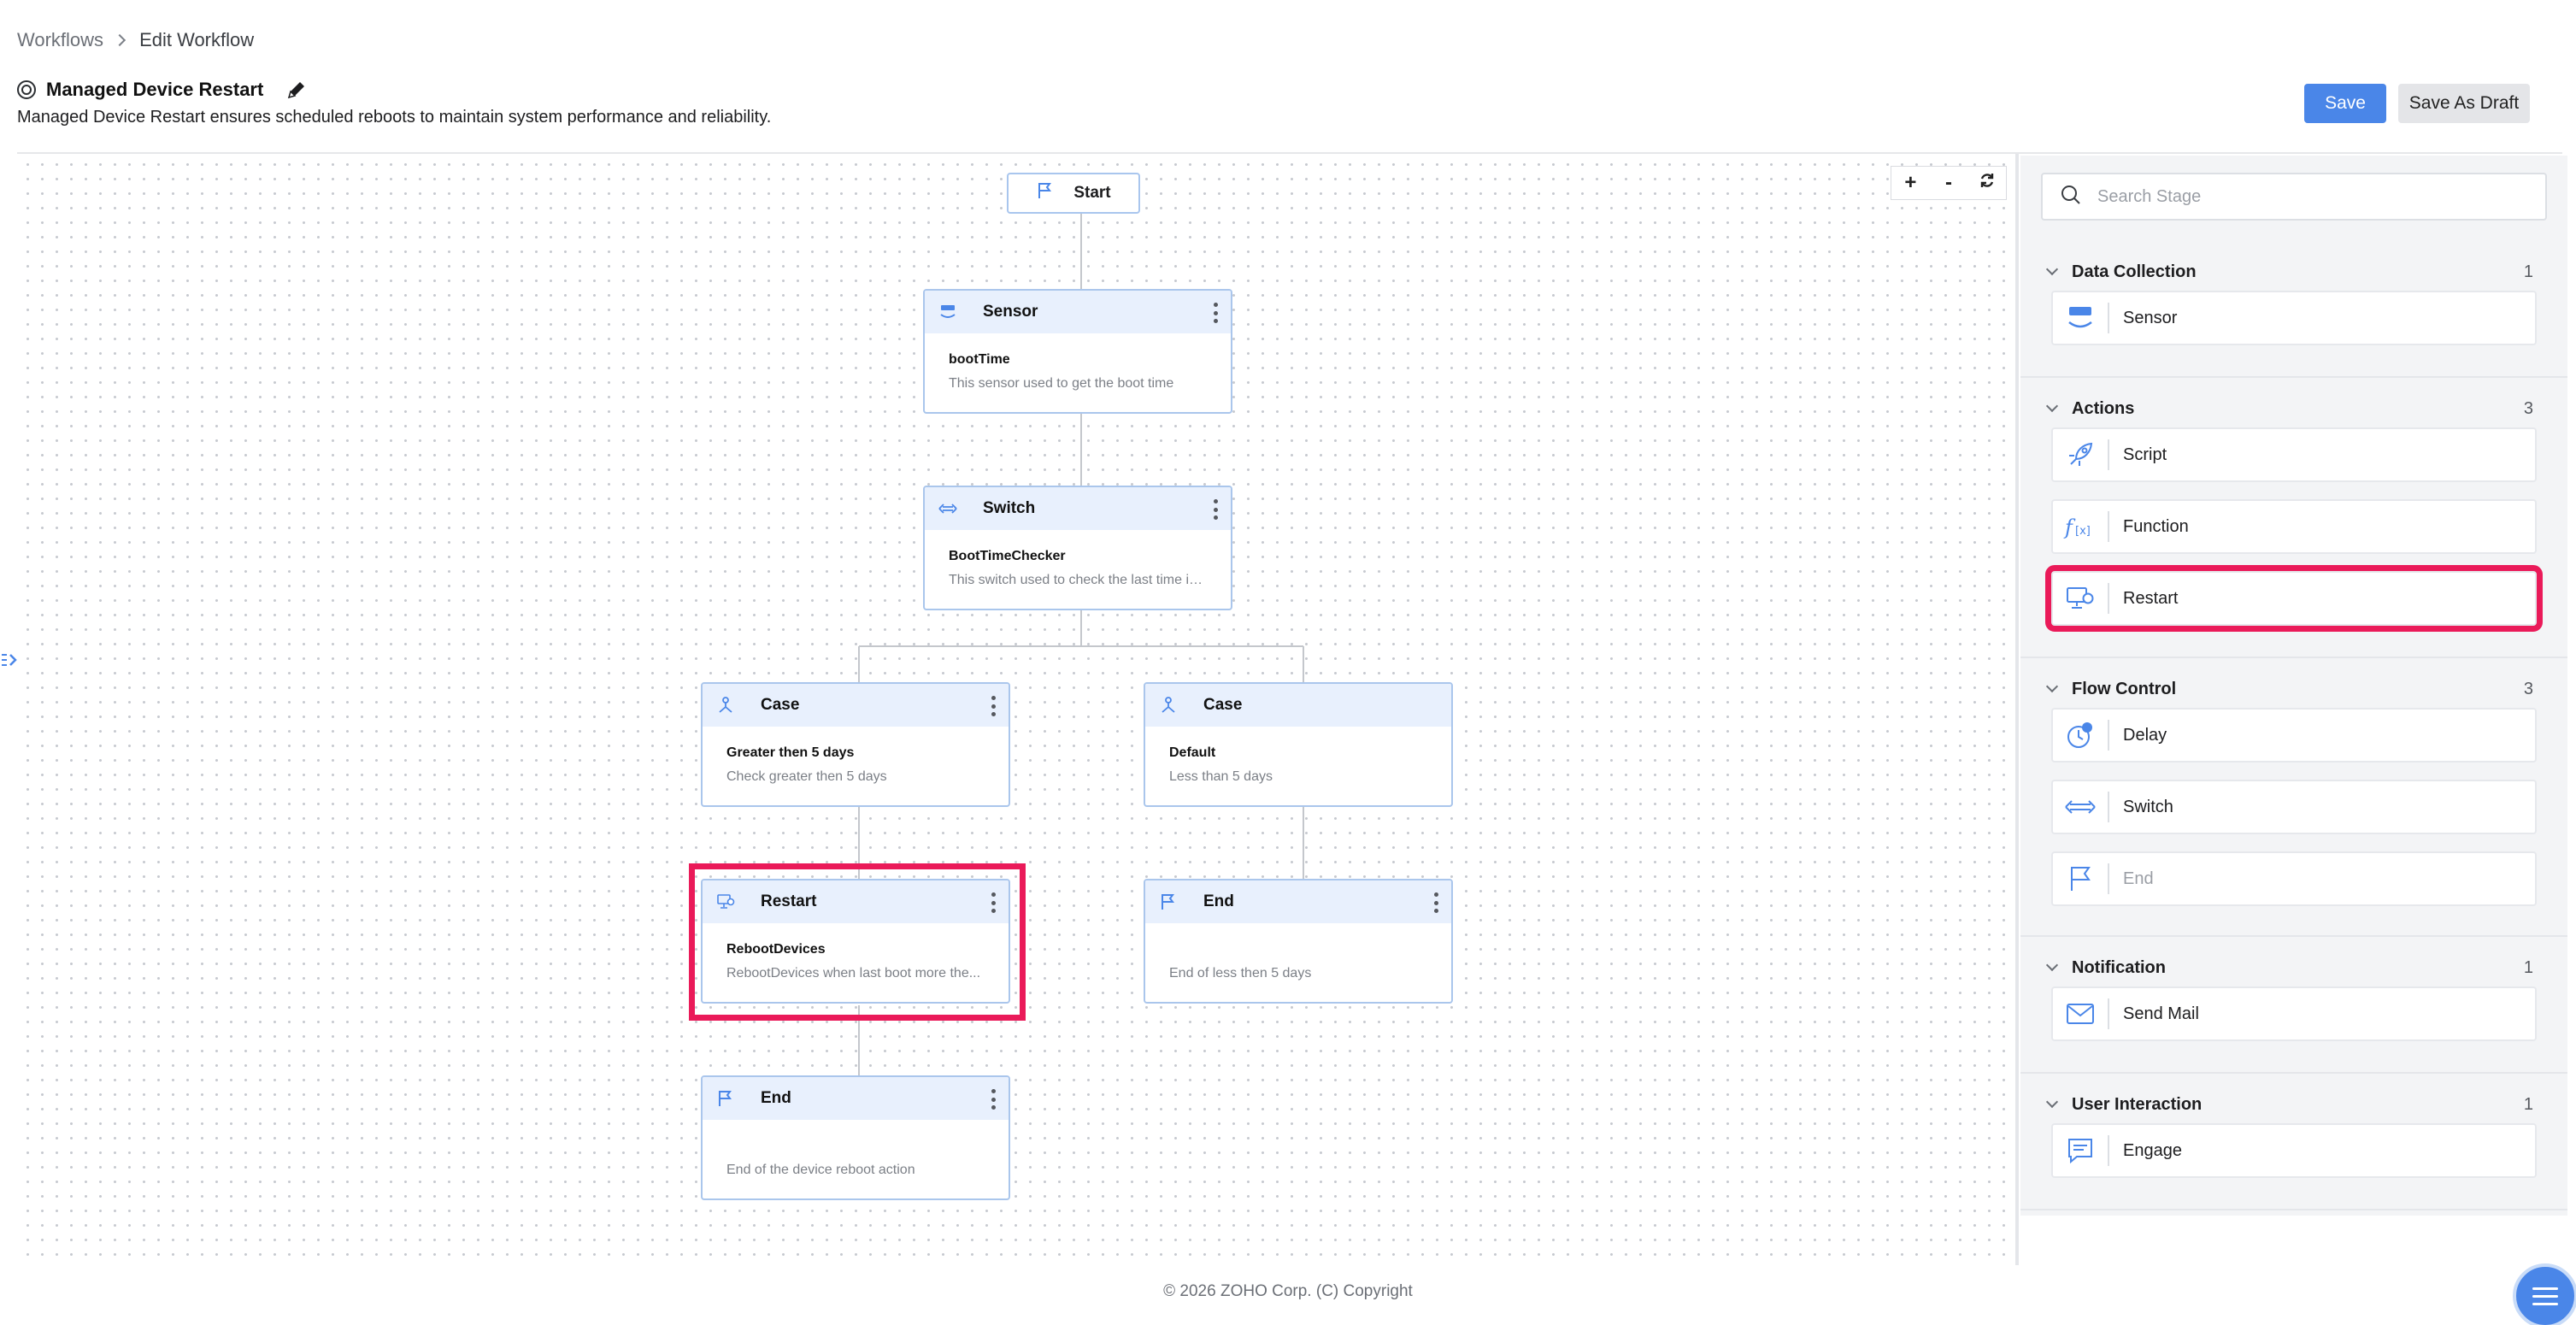 Image resolution: width=2576 pixels, height=1325 pixels. Describe the element at coordinates (2119, 967) in the screenshot. I see `section-title: Notification` at that location.